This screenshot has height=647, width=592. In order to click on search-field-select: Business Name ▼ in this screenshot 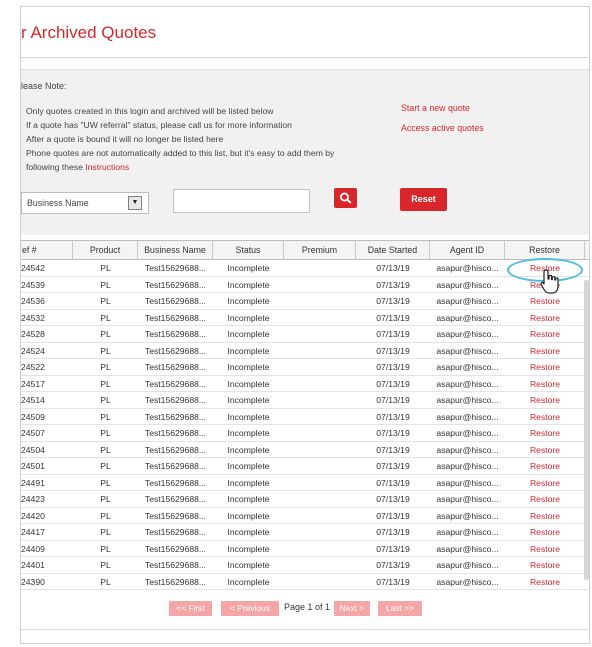, I will do `click(85, 203)`.